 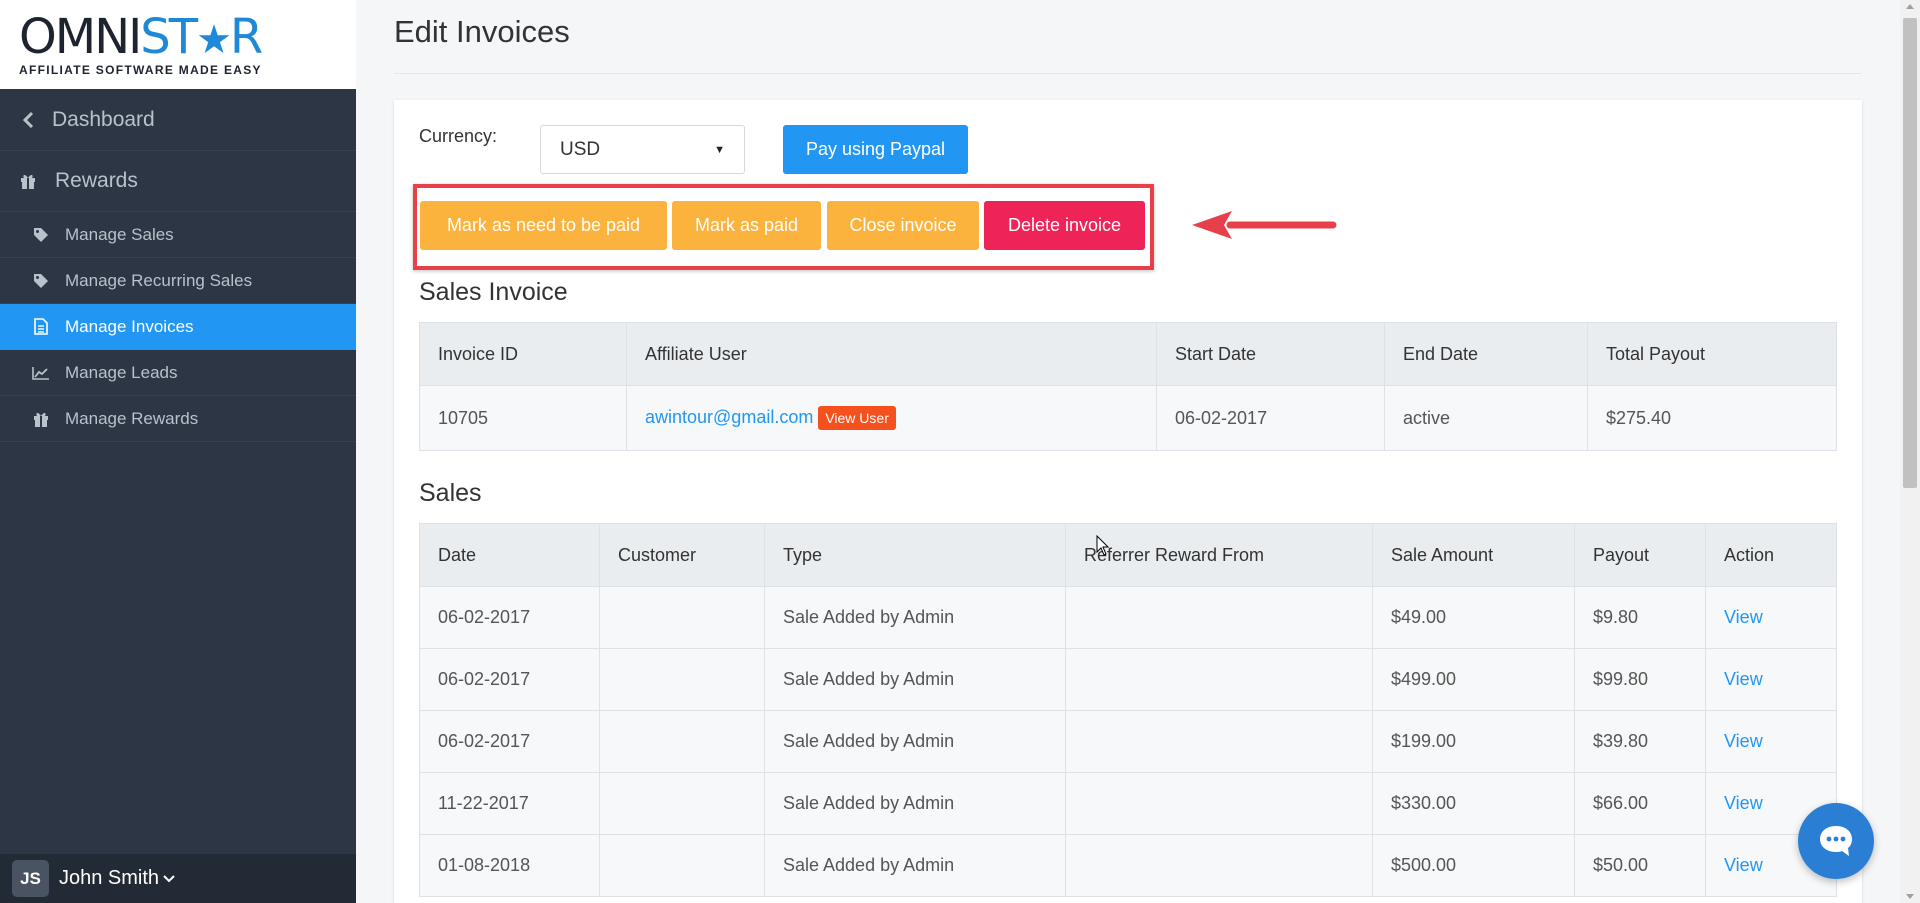 I want to click on sidebar-item-dashboard: Dashboard, so click(x=178, y=120).